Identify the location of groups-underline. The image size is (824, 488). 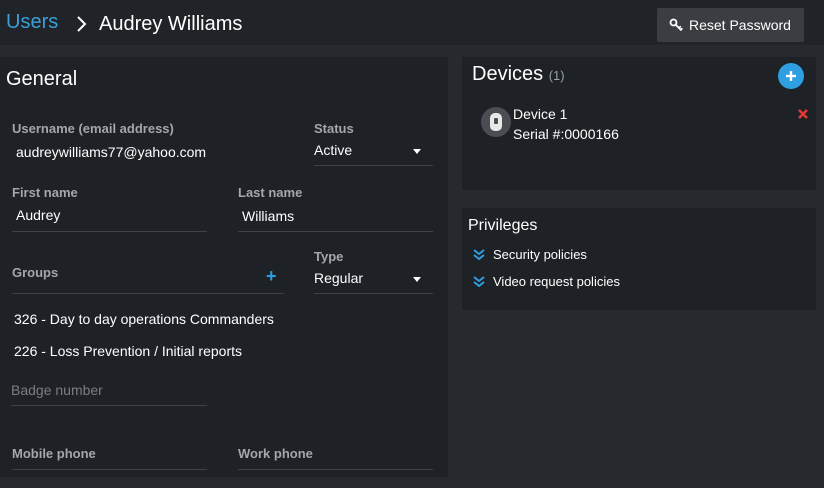
(148, 293).